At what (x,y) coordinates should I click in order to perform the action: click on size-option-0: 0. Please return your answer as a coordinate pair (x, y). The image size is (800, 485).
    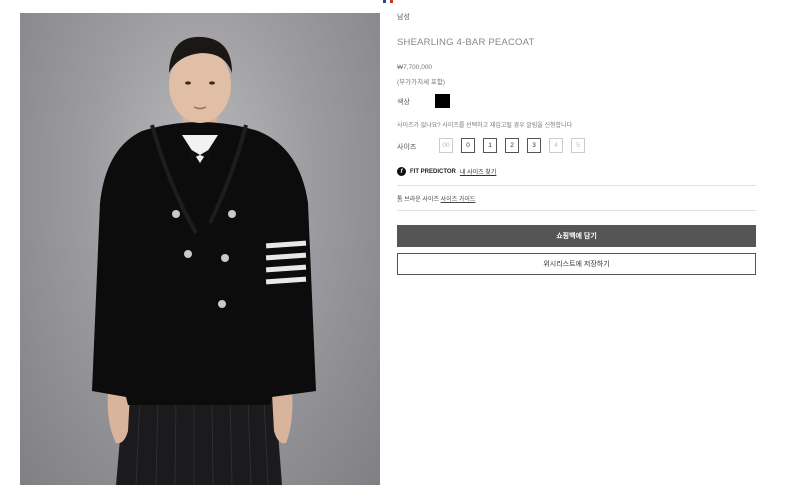
    Looking at the image, I should click on (468, 145).